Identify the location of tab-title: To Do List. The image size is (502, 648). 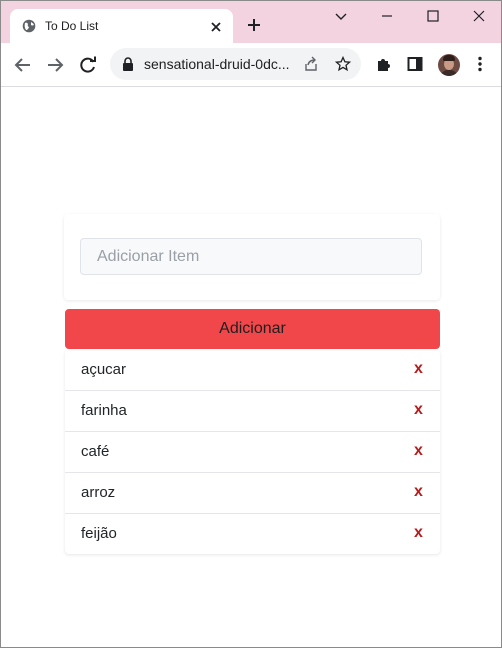
(72, 26).